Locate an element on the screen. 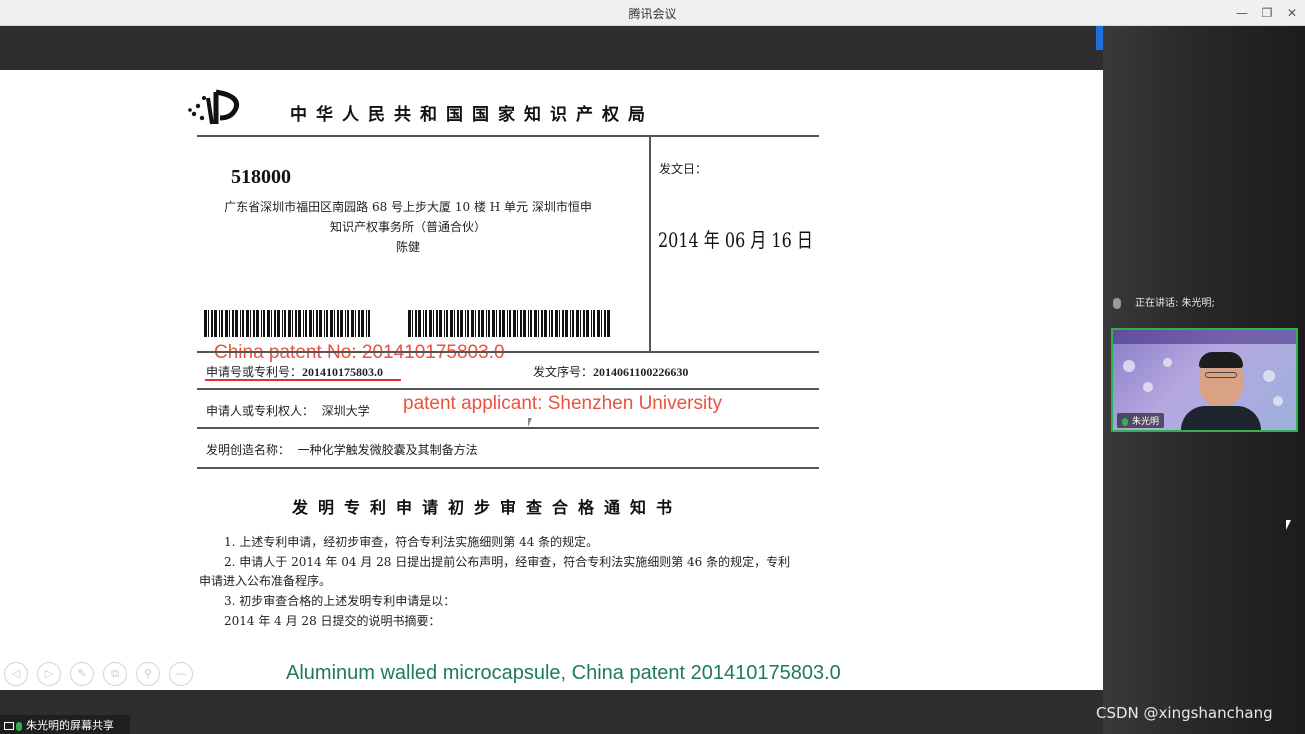 The image size is (1305, 734). participant-video: 朱光明 is located at coordinates (1204, 380).